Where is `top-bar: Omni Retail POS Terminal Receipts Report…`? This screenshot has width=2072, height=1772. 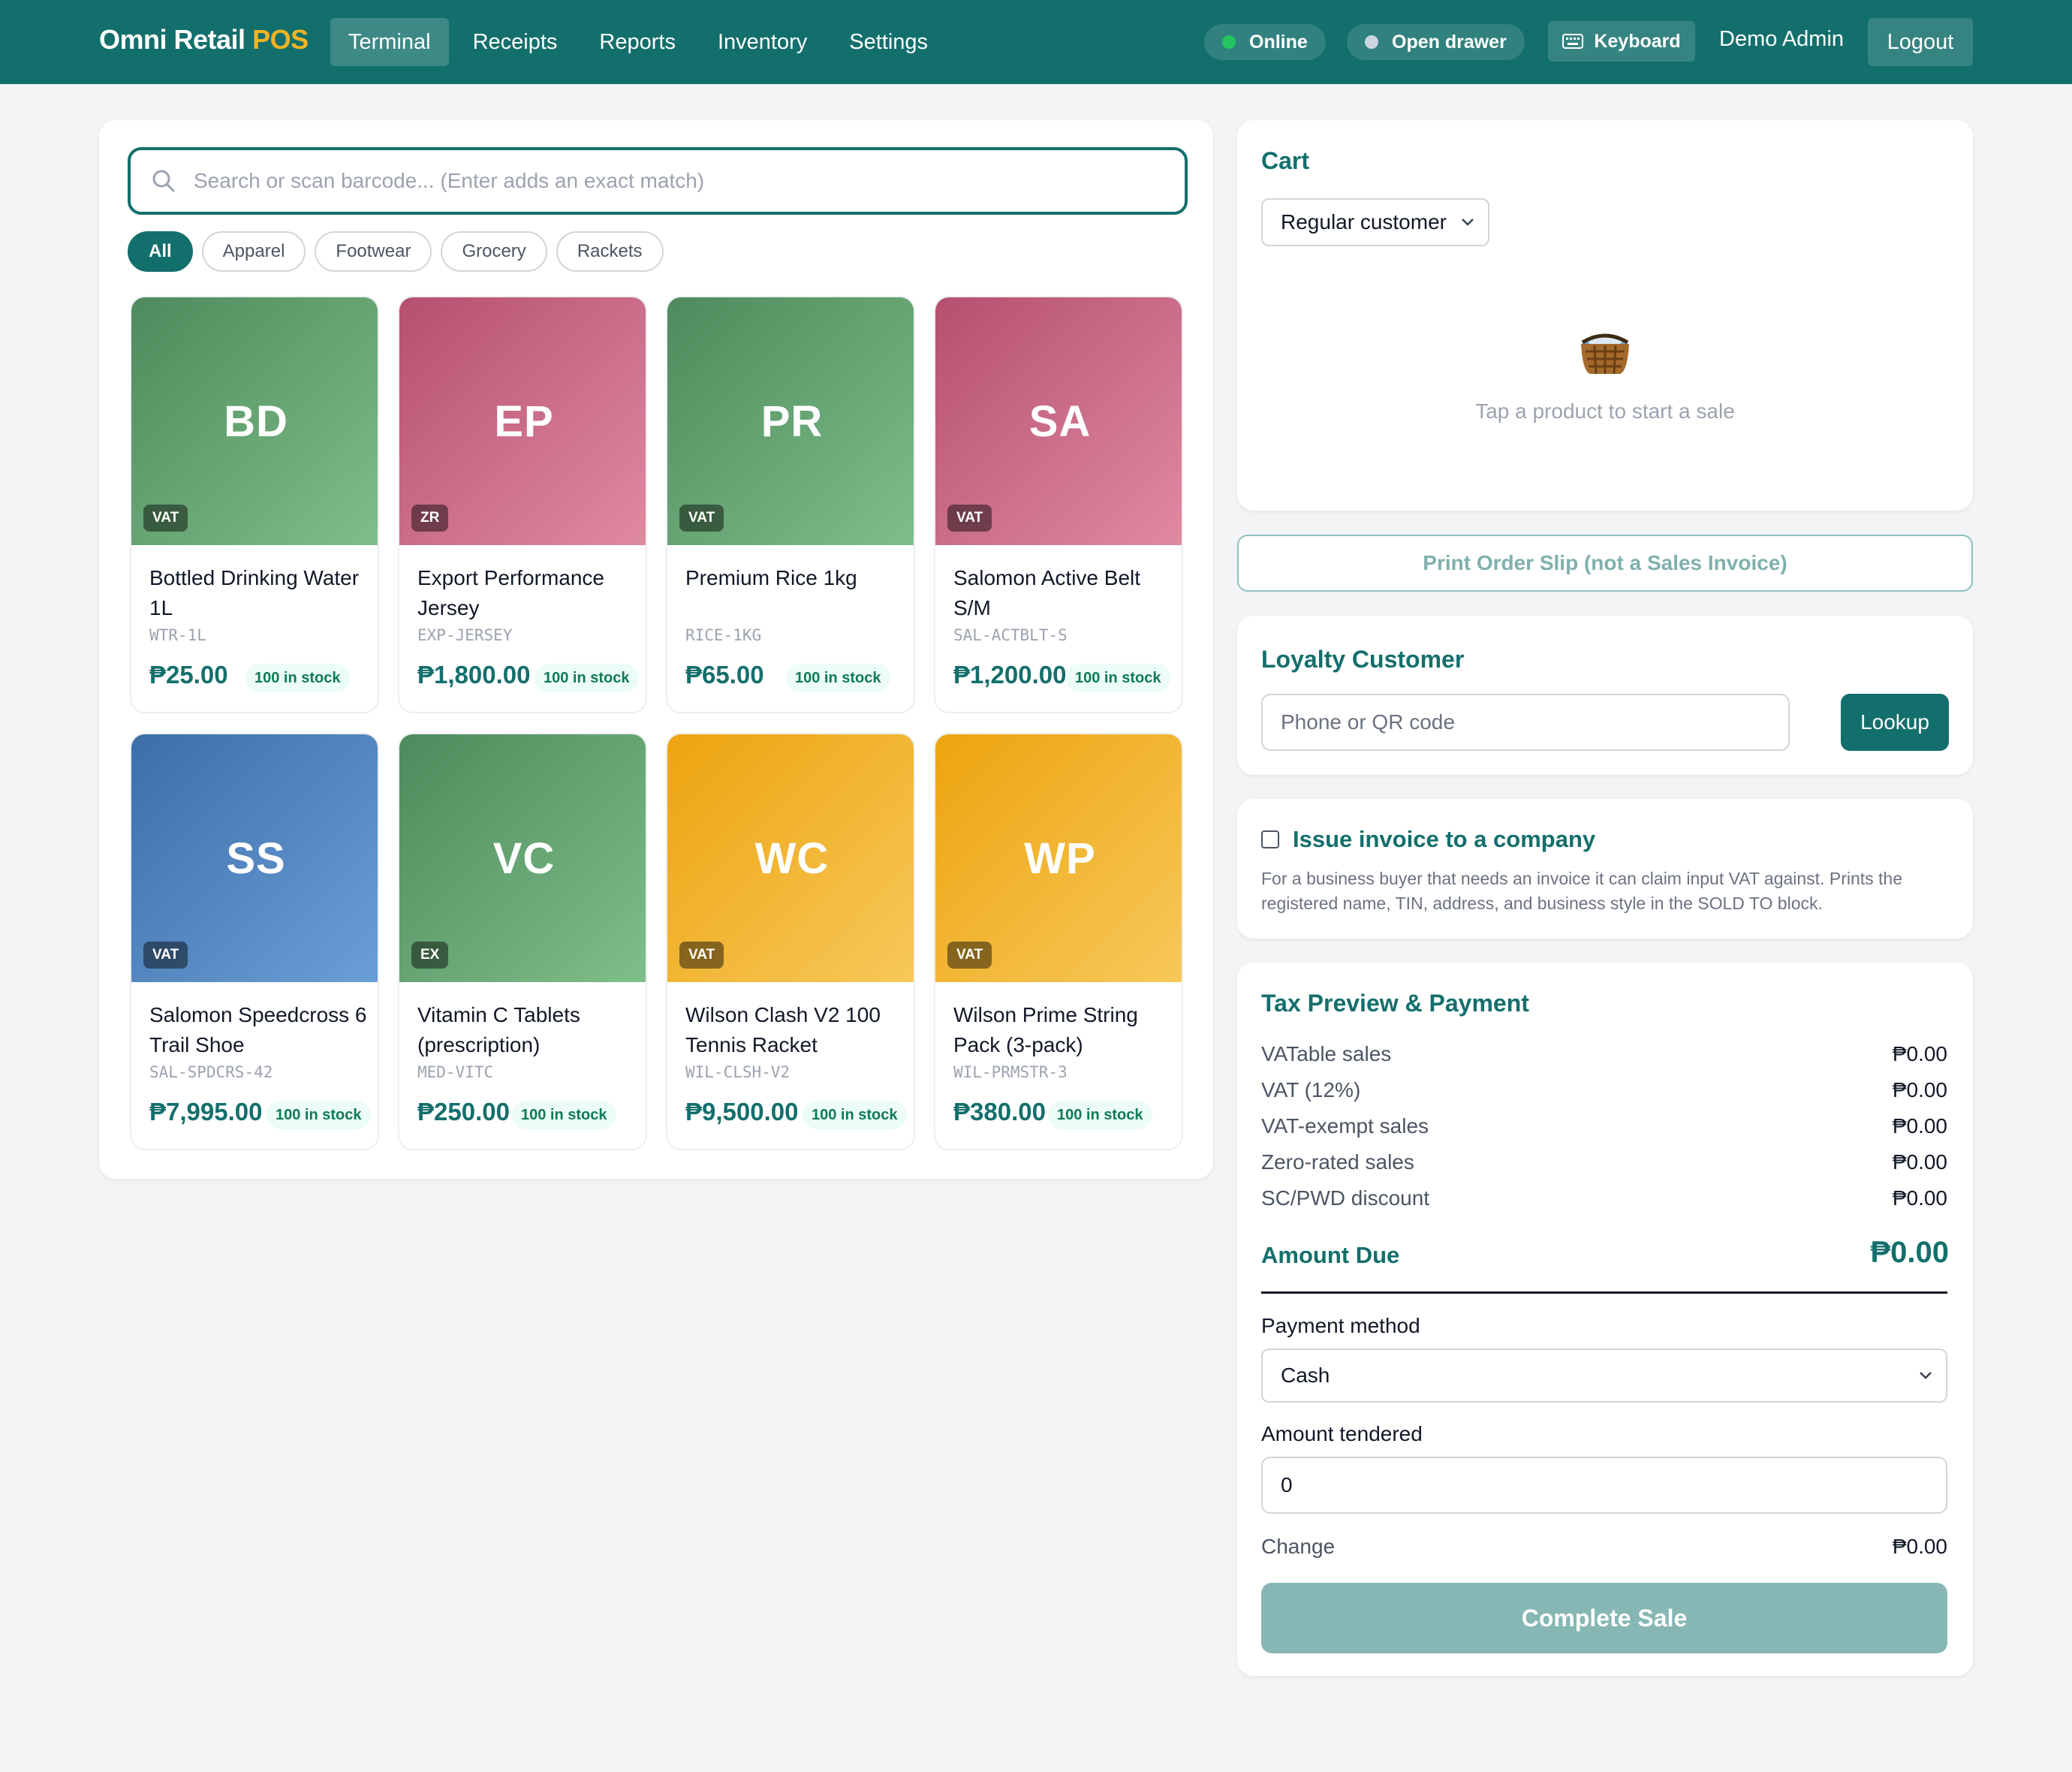
top-bar: Omni Retail POS Terminal Receipts Report… is located at coordinates (1036, 42).